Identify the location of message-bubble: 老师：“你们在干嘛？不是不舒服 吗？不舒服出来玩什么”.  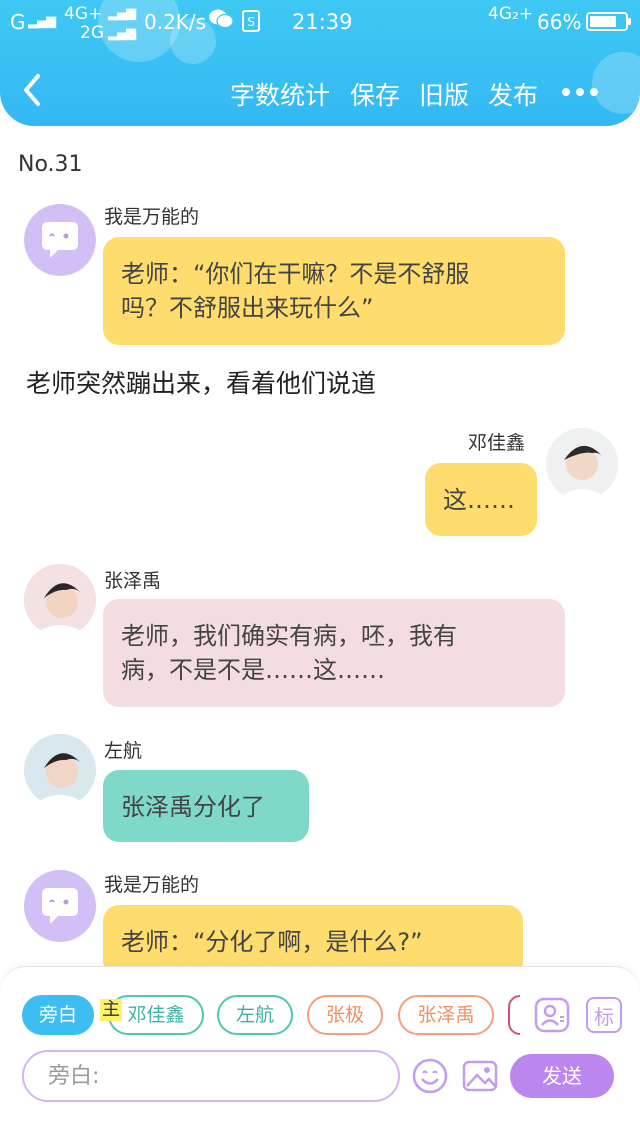
(334, 291).